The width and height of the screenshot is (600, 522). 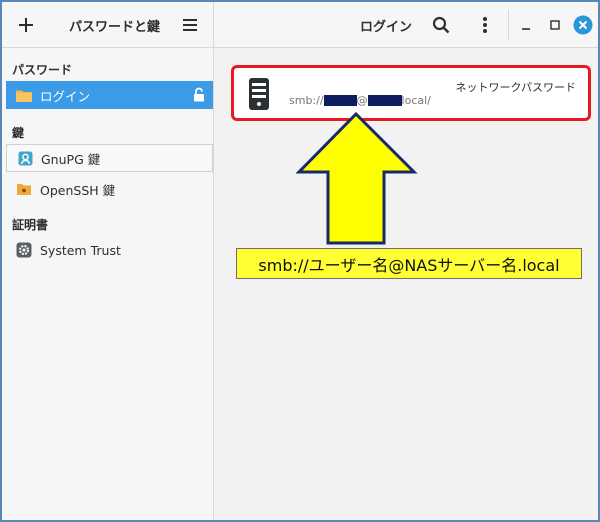 What do you see at coordinates (441, 25) in the screenshot?
I see `search-icon` at bounding box center [441, 25].